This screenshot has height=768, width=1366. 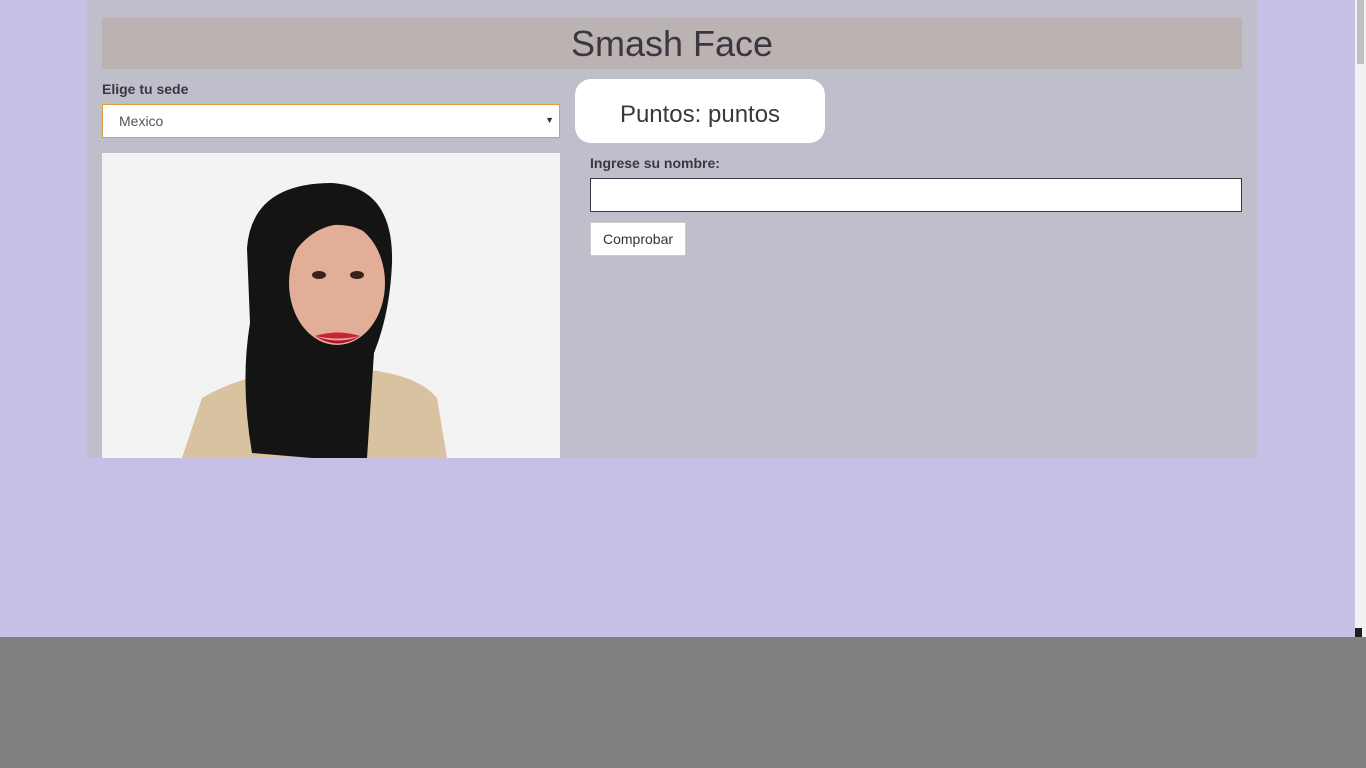 What do you see at coordinates (1358, 632) in the screenshot?
I see `scrollbar-corner` at bounding box center [1358, 632].